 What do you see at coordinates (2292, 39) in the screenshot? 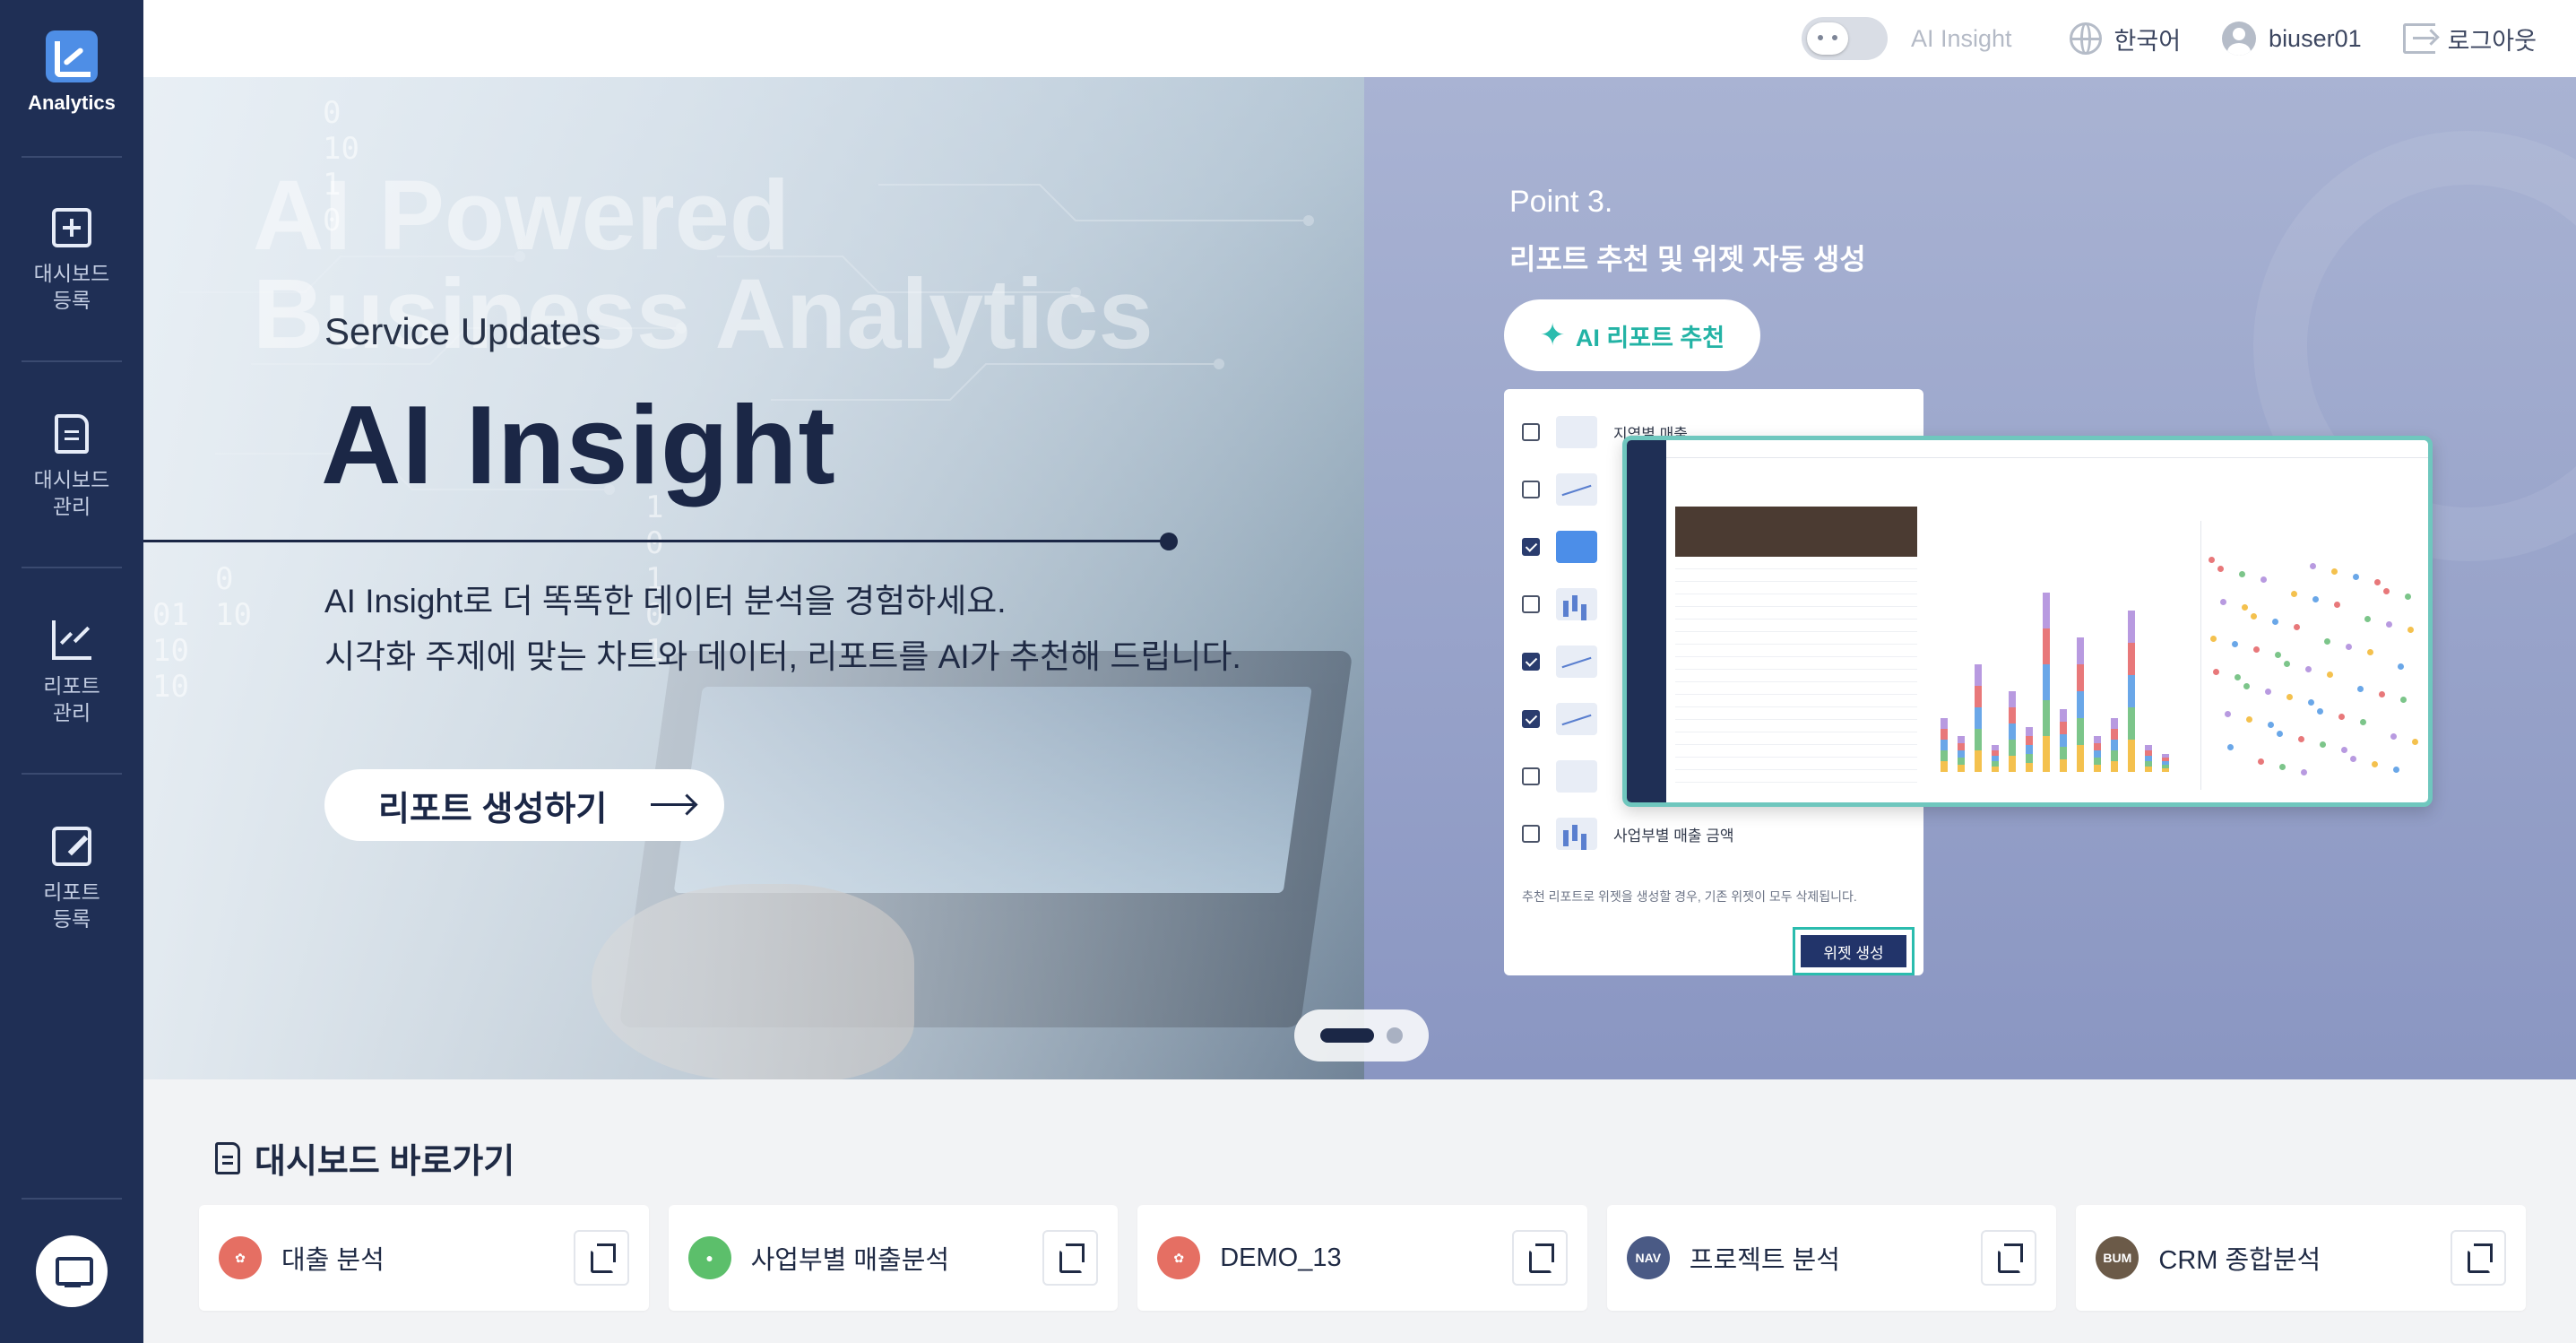
I see `user-menu: biuser01` at bounding box center [2292, 39].